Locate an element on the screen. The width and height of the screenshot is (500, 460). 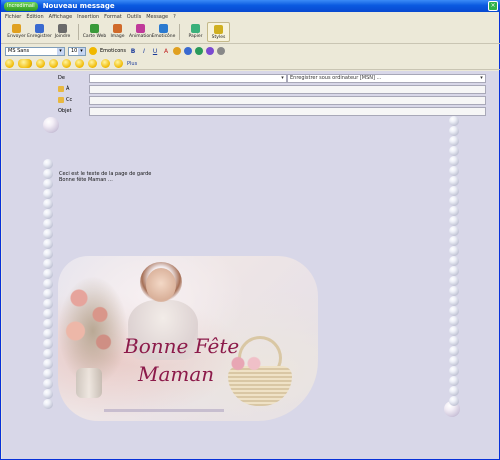
image-button: Image is located at coordinates (117, 32).